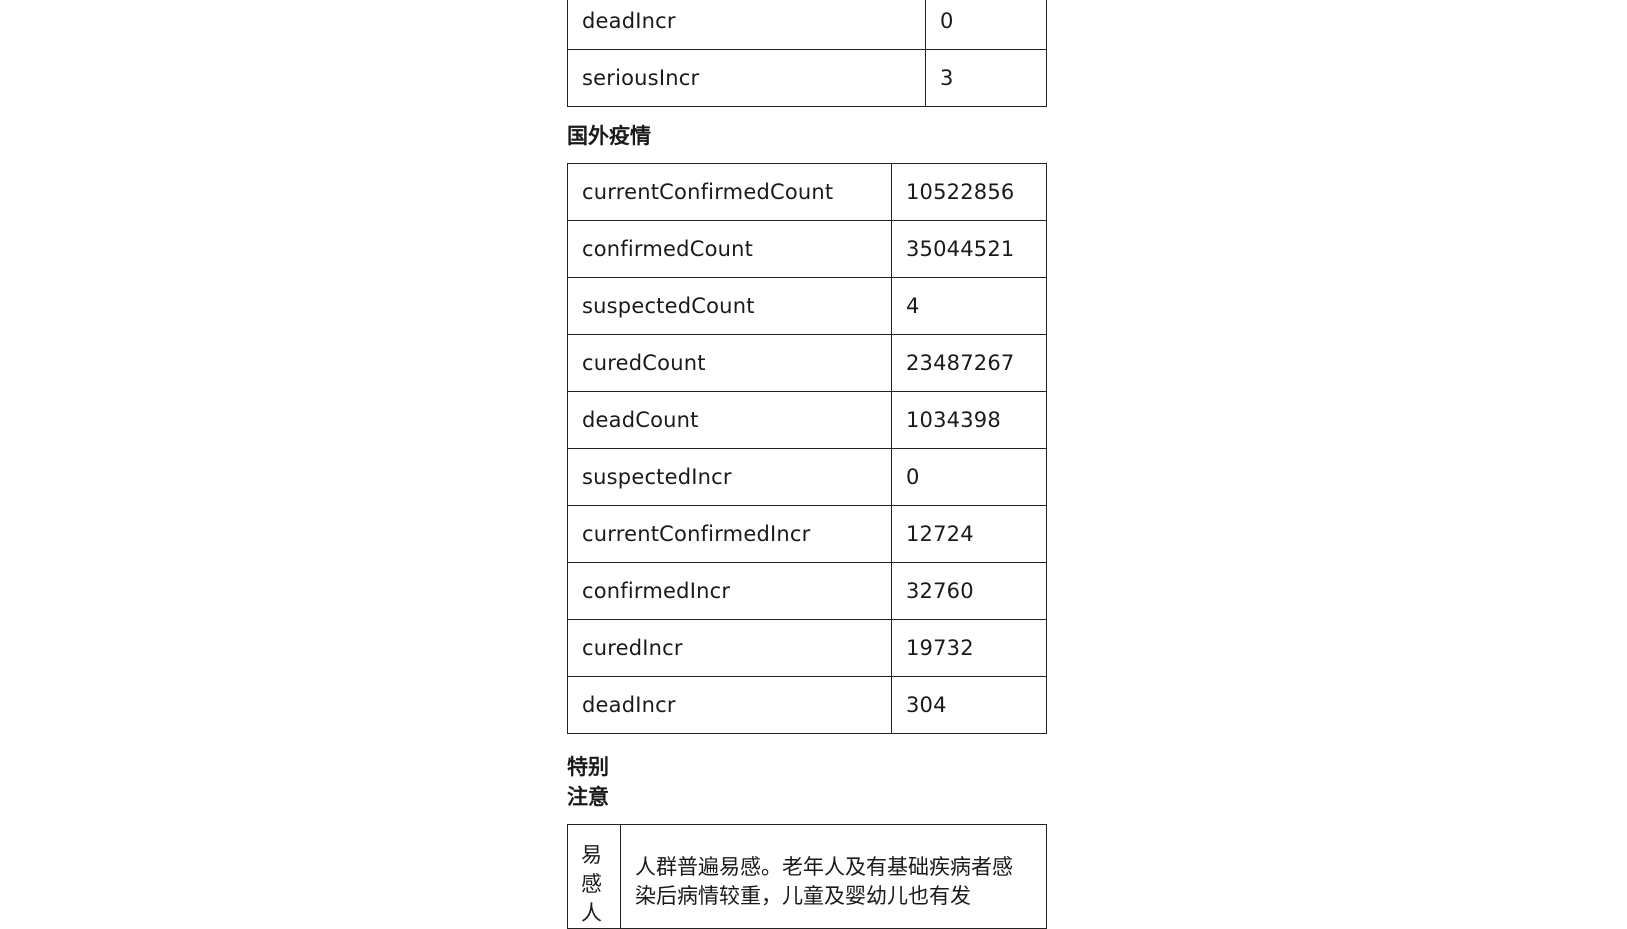  What do you see at coordinates (729, 477) in the screenshot?
I see `stat-key: suspectedIncr` at bounding box center [729, 477].